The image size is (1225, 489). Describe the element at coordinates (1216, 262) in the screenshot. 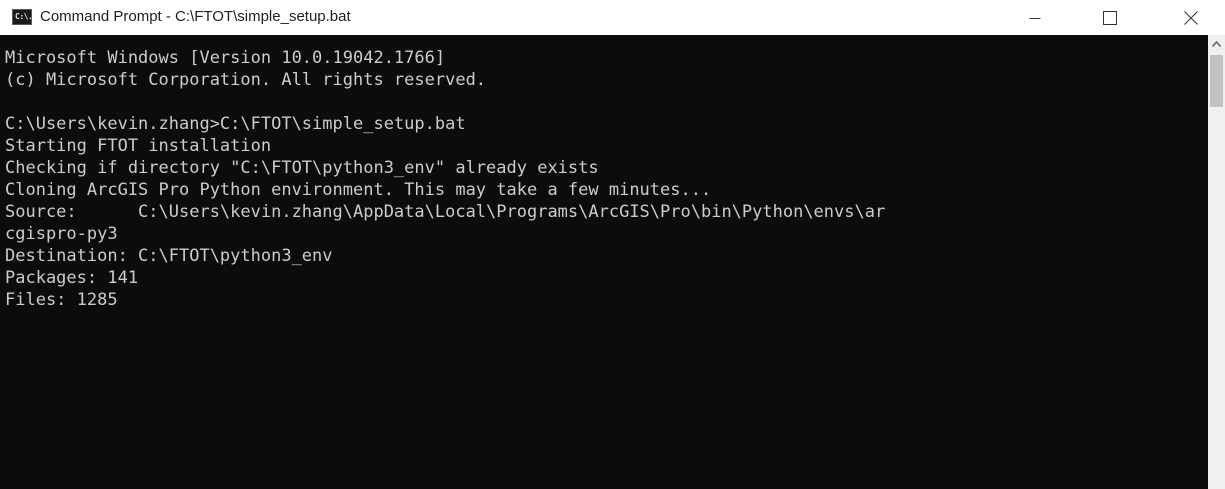

I see `vertical-scrollbar` at that location.